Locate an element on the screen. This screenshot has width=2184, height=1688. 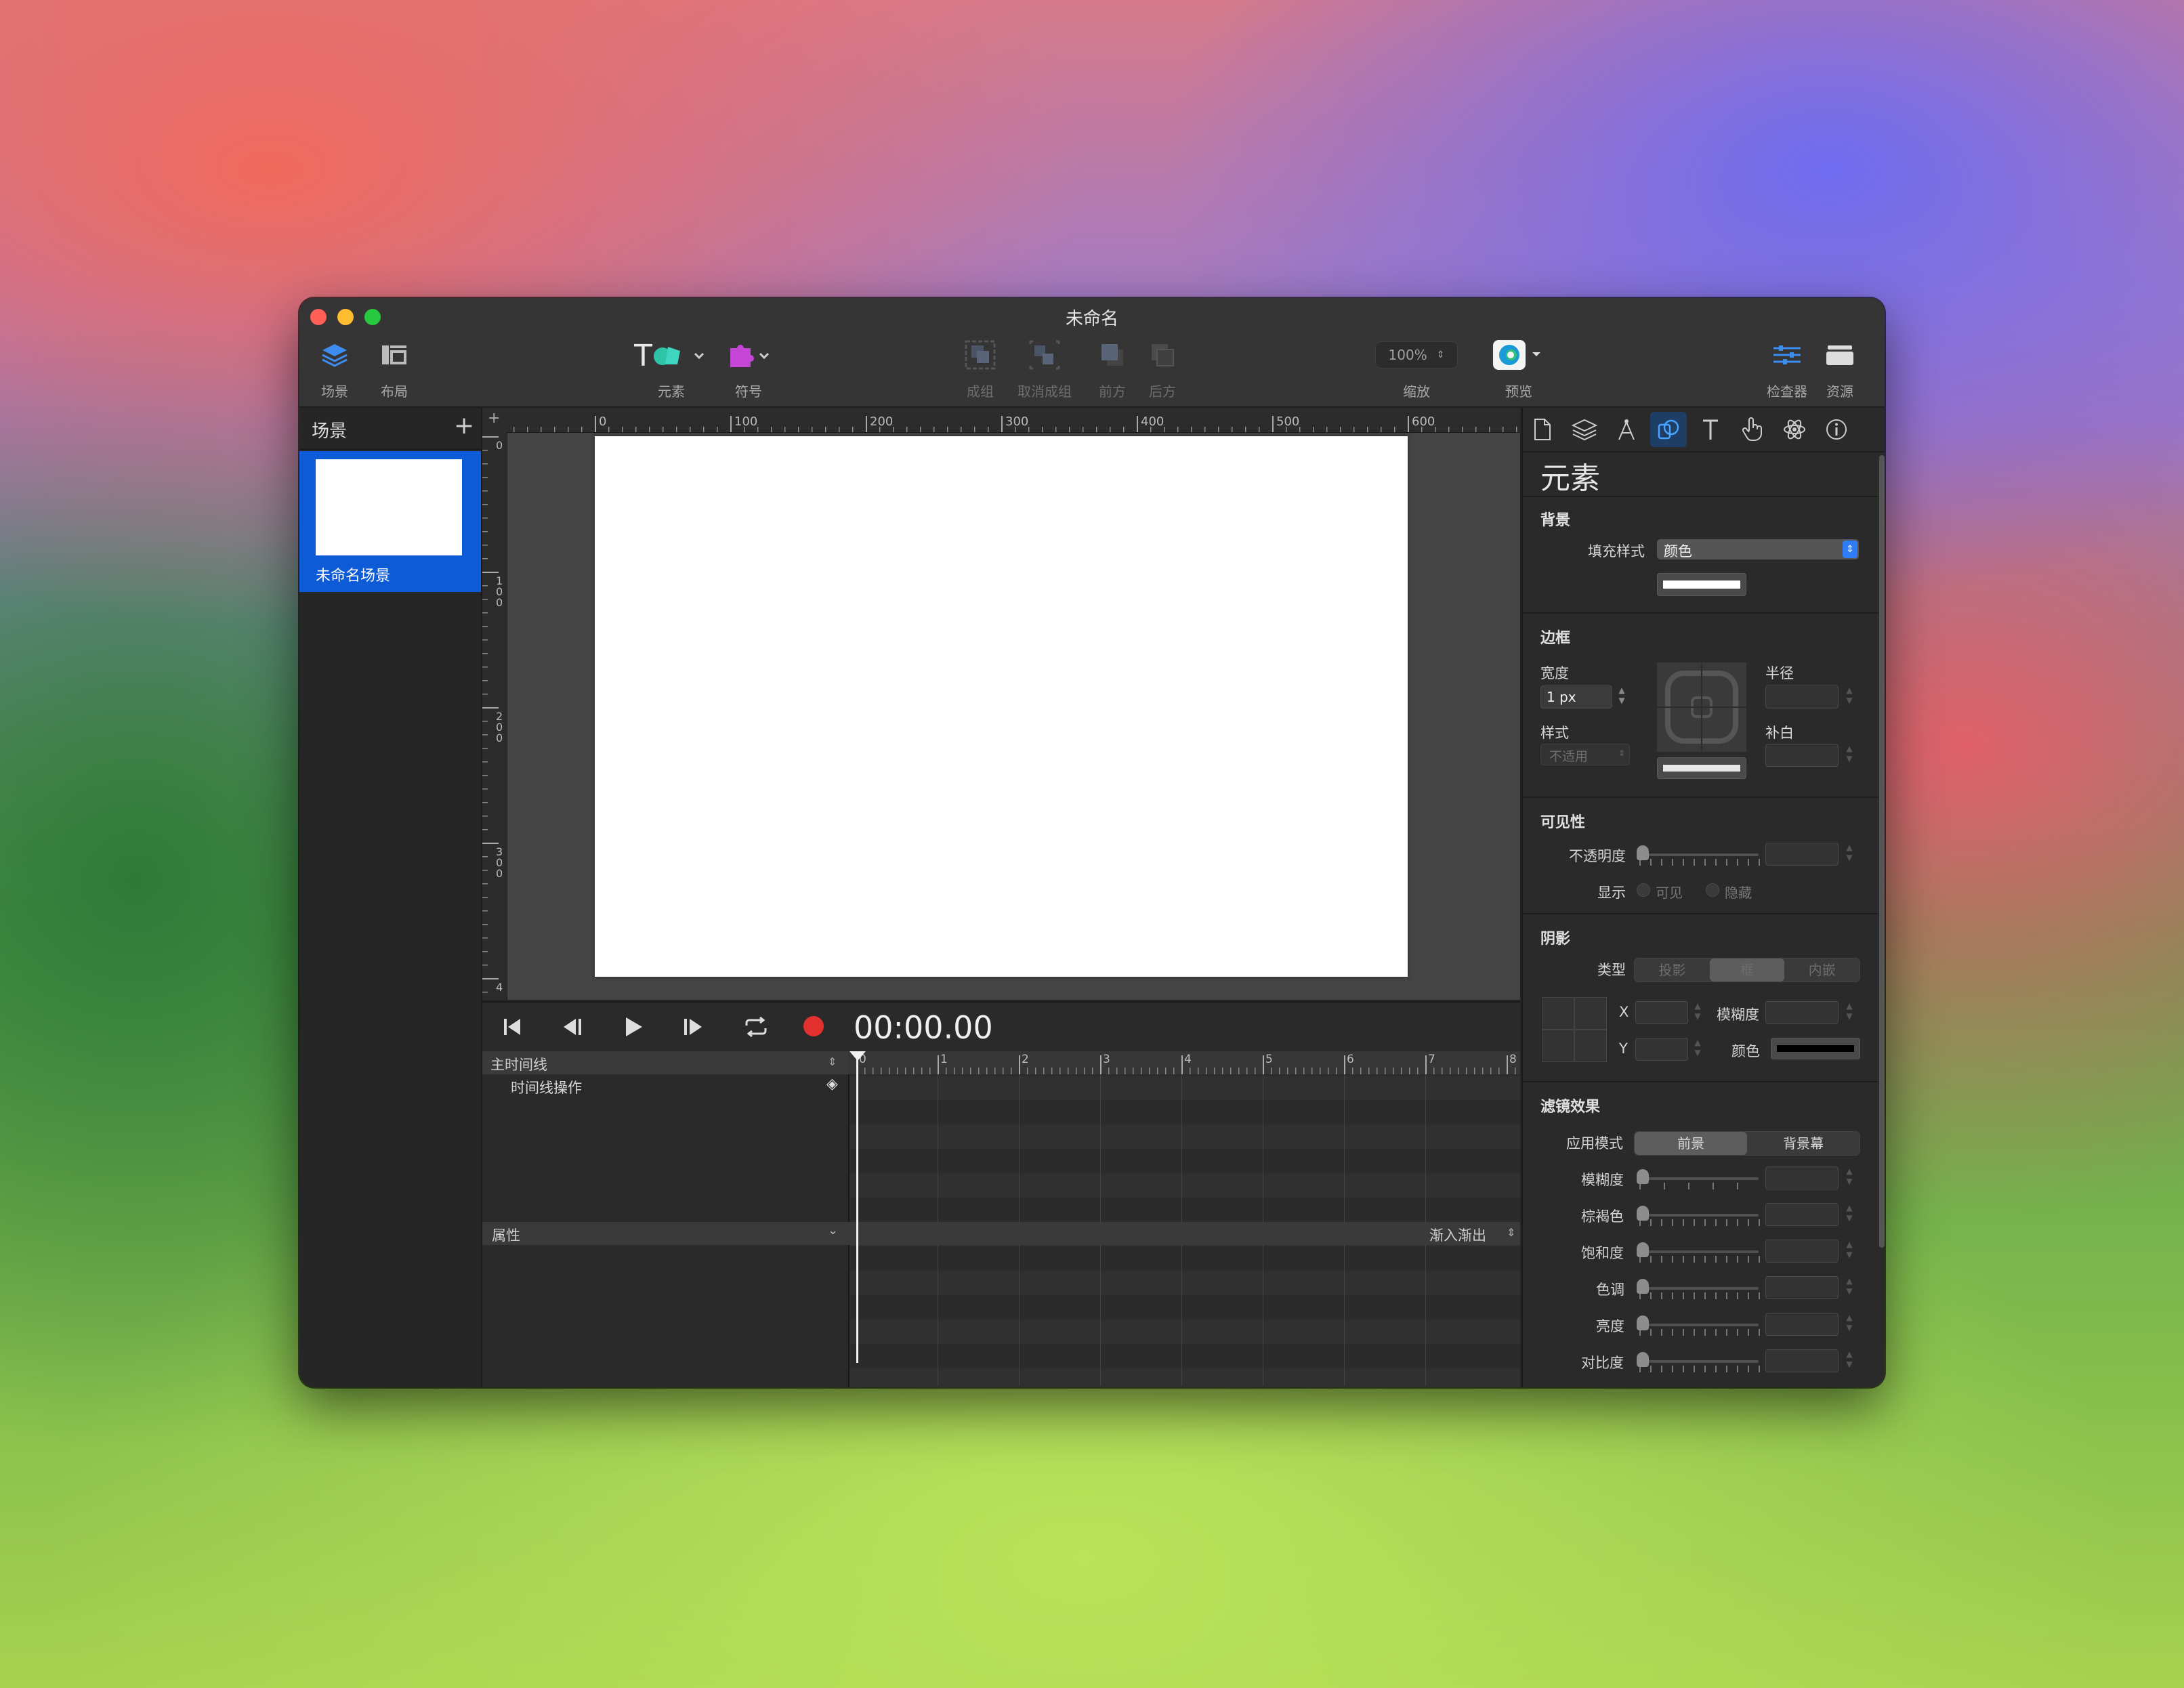
shadow-y-stepper: ▲▼ is located at coordinates (1697, 1049).